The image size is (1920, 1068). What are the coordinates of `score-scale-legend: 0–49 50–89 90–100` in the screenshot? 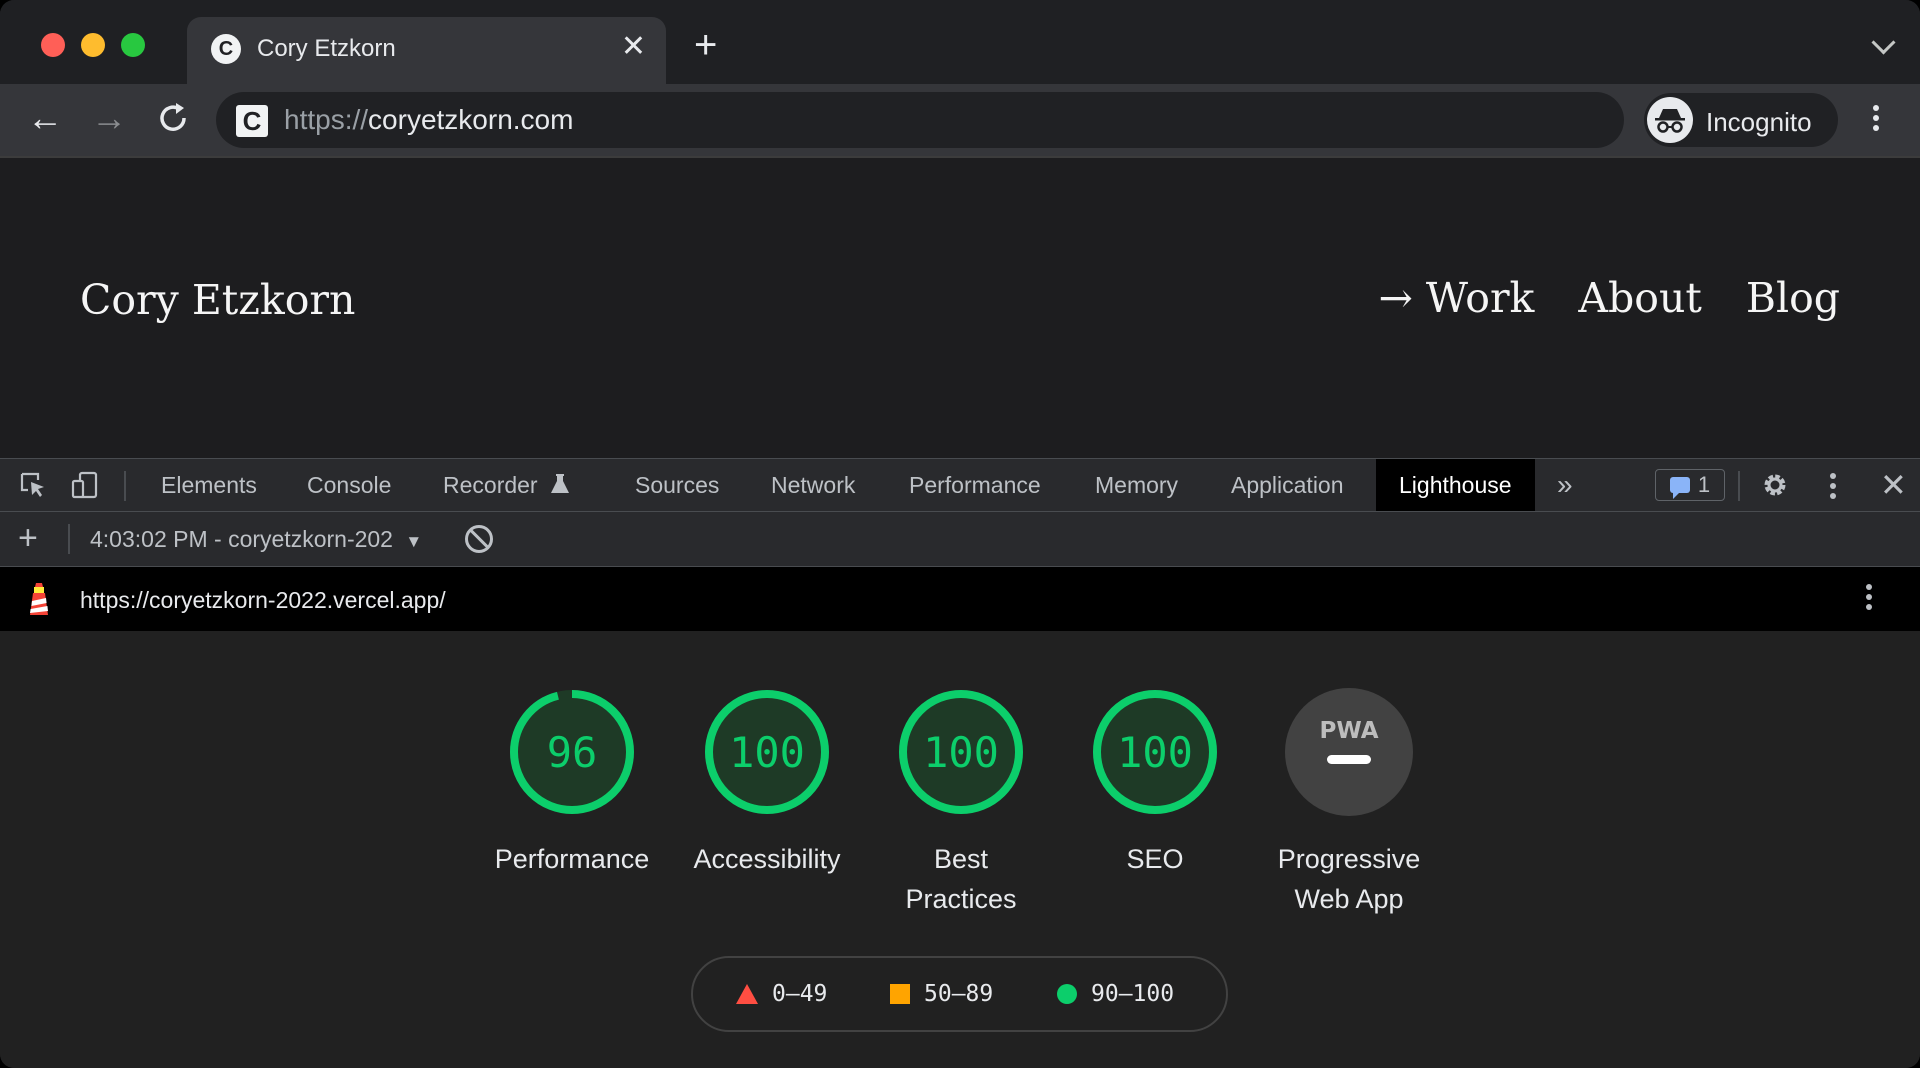 It's located at (959, 994).